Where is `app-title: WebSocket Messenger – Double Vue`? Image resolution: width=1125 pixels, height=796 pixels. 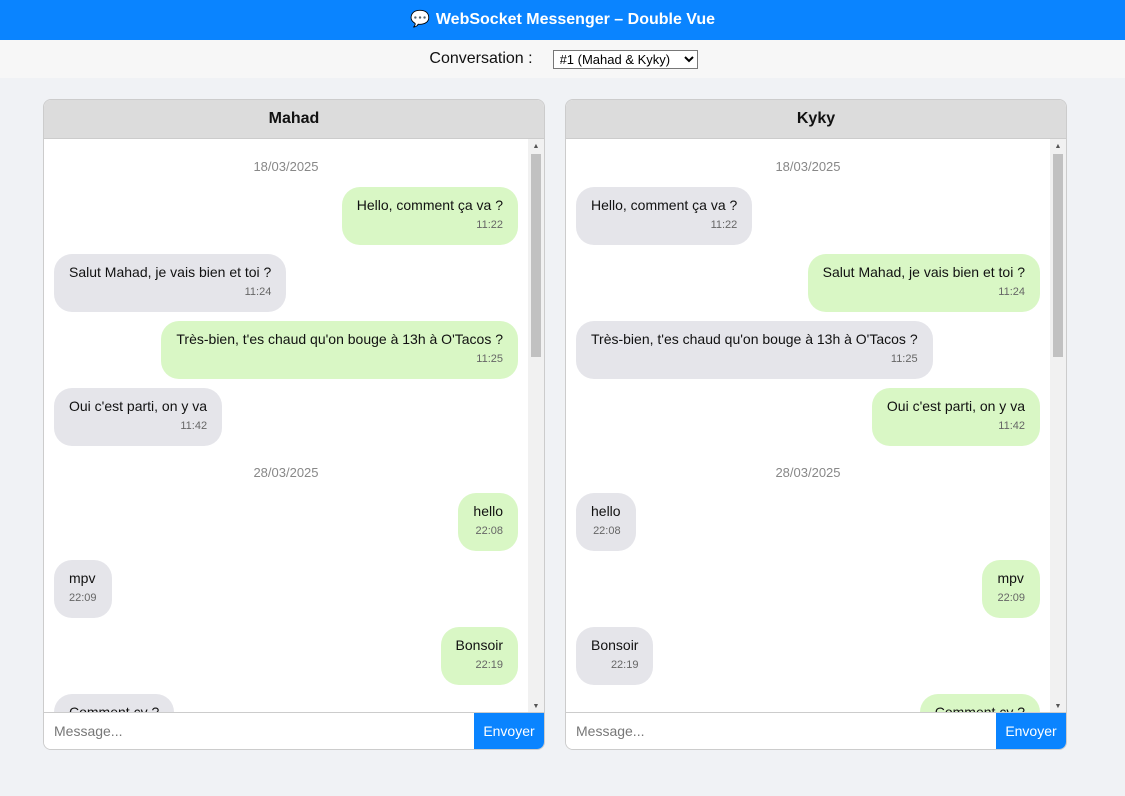
app-title: WebSocket Messenger – Double Vue is located at coordinates (575, 19).